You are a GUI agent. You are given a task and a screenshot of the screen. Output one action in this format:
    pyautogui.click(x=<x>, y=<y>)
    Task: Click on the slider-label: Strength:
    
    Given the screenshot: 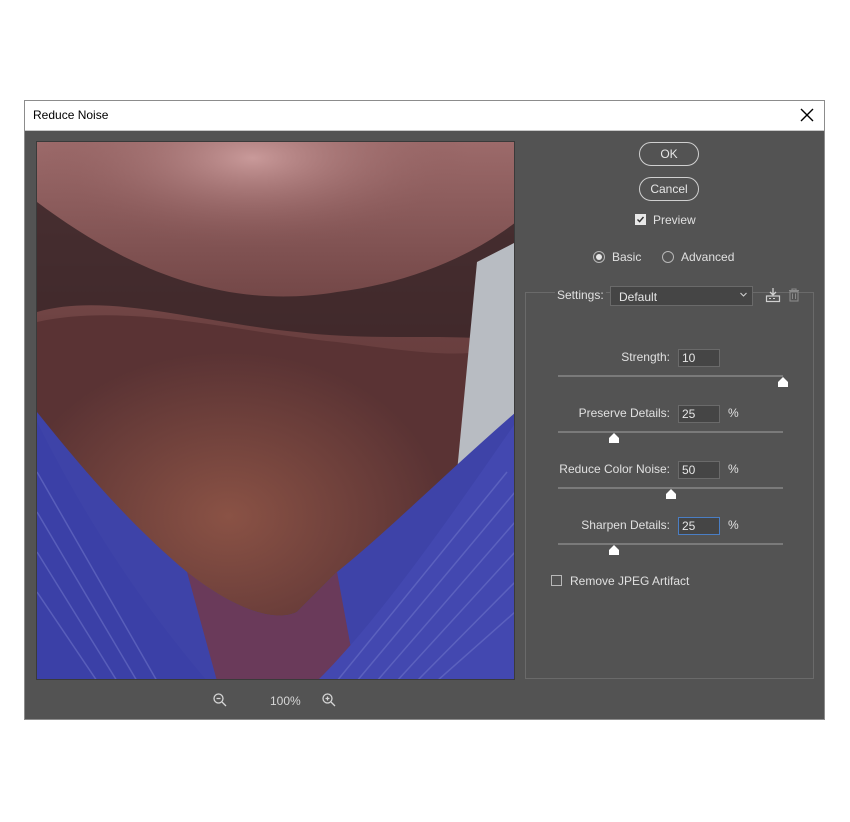 What is the action you would take?
    pyautogui.click(x=645, y=357)
    